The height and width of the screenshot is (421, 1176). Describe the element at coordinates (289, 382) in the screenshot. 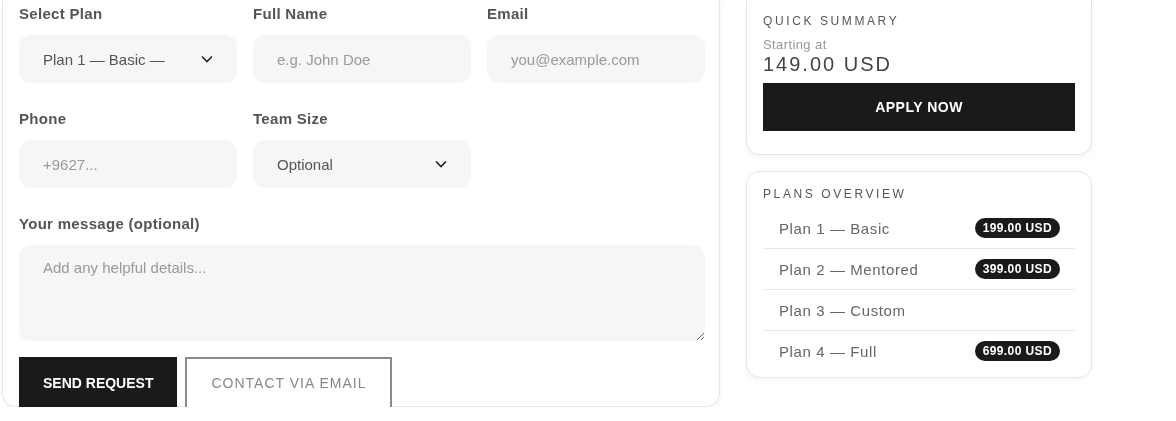

I see `contact-email-button: CONTACT VIA EMAIL` at that location.